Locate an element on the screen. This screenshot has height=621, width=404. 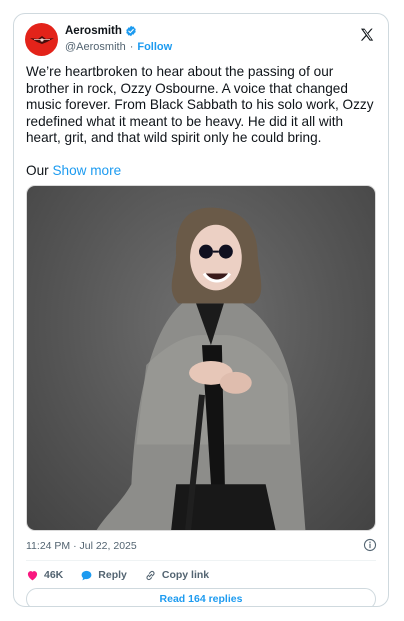
tweet-timestamp: 11:24 PM · Jul 22, 2025 is located at coordinates (81, 546).